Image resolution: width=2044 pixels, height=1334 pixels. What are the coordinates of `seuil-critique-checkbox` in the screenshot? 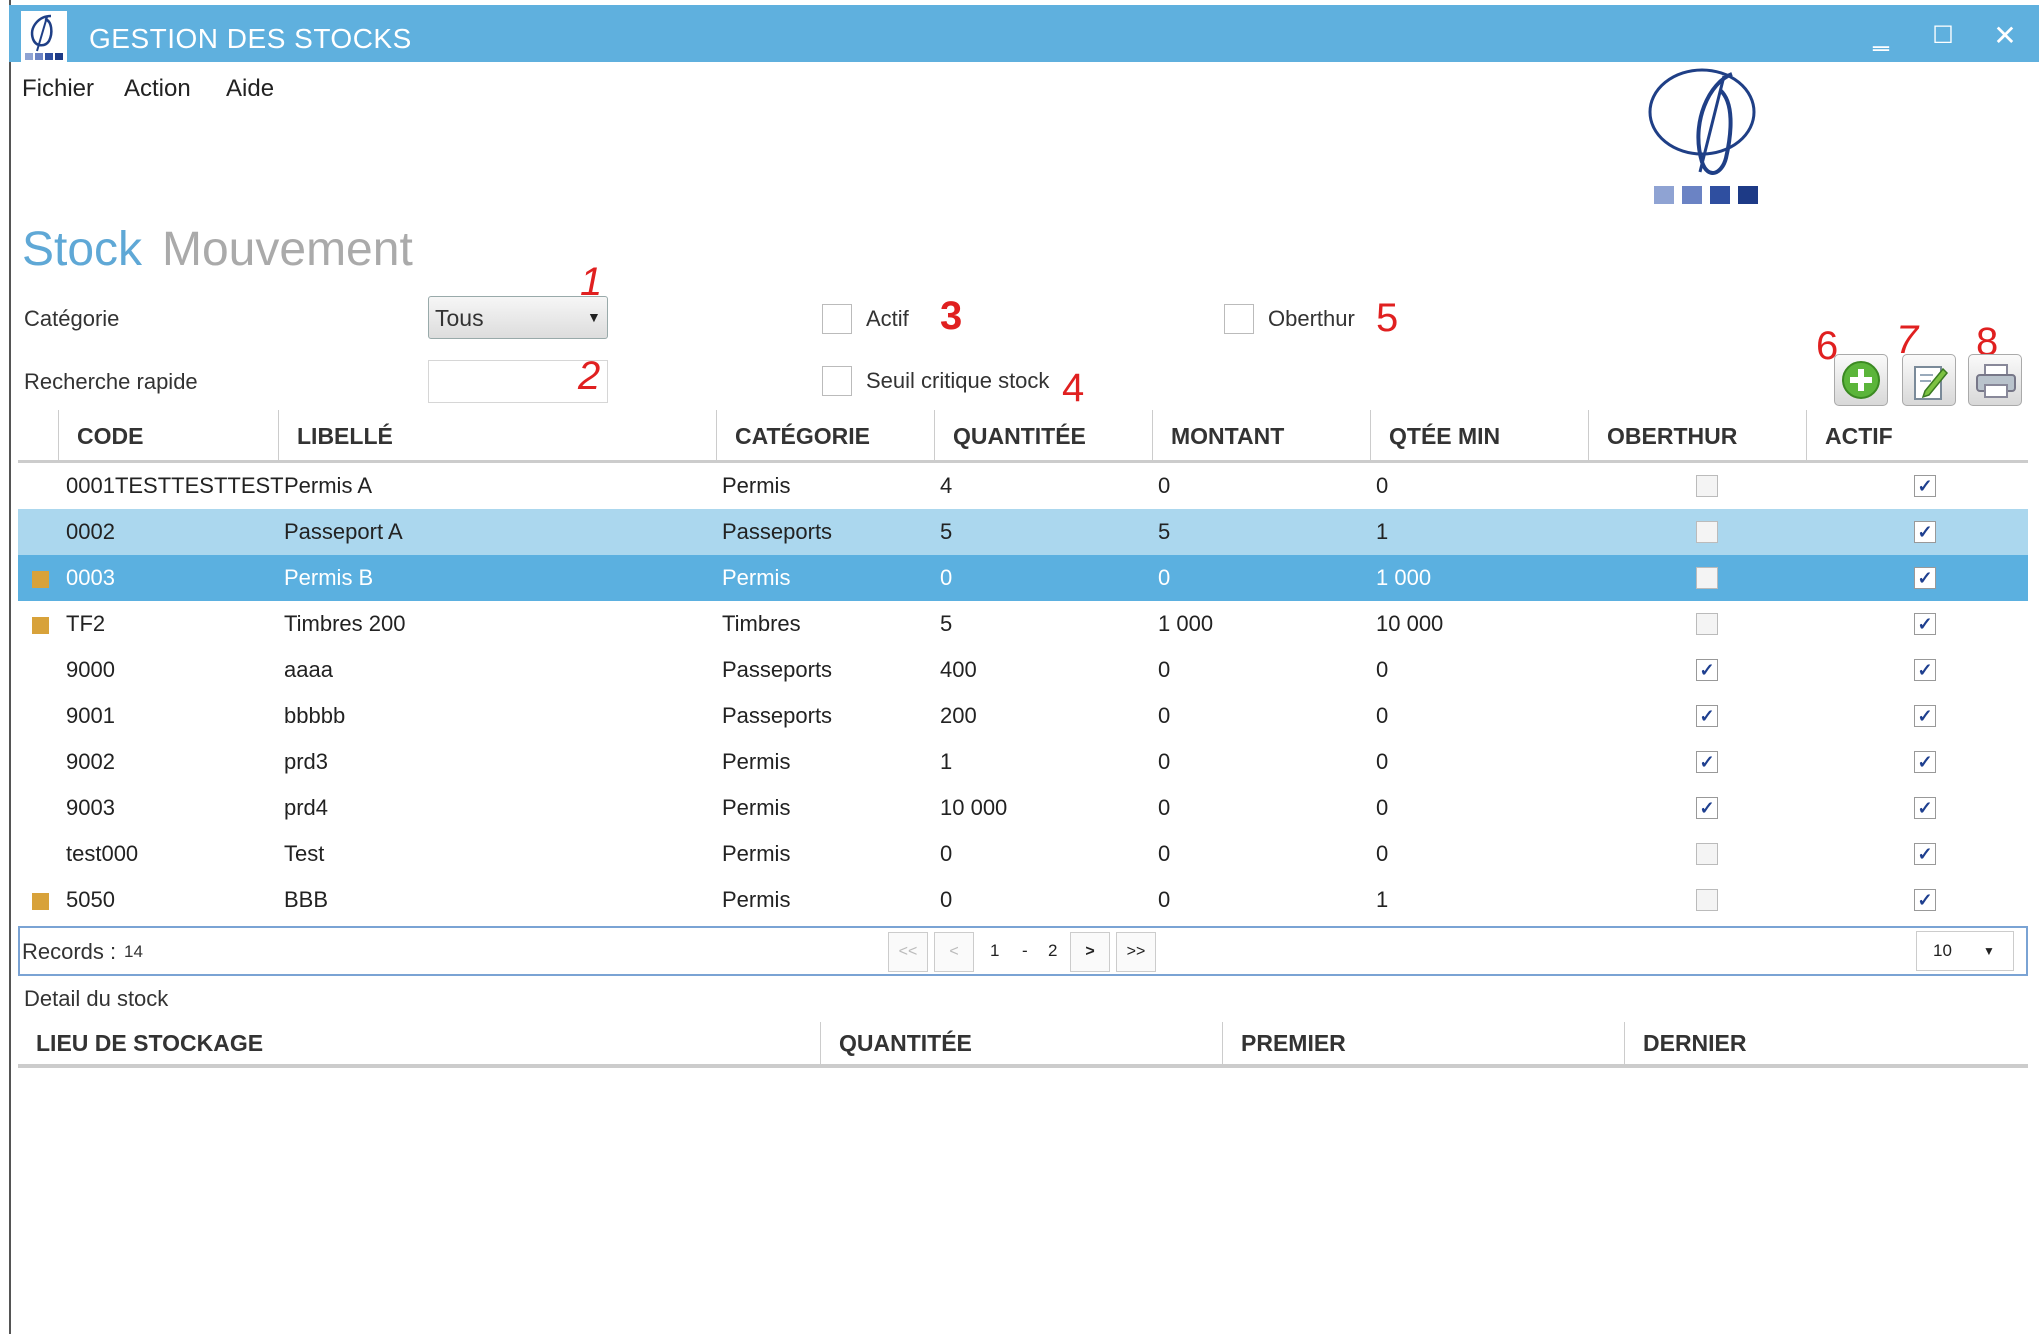 It's located at (837, 381).